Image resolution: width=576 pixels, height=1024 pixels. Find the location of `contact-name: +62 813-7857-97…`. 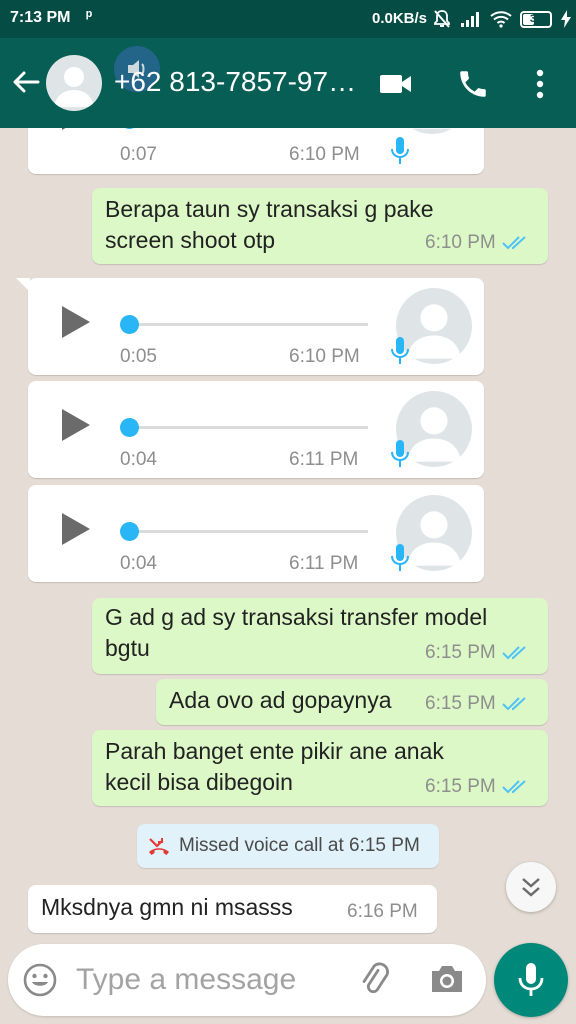

contact-name: +62 813-7857-97… is located at coordinates (239, 82).